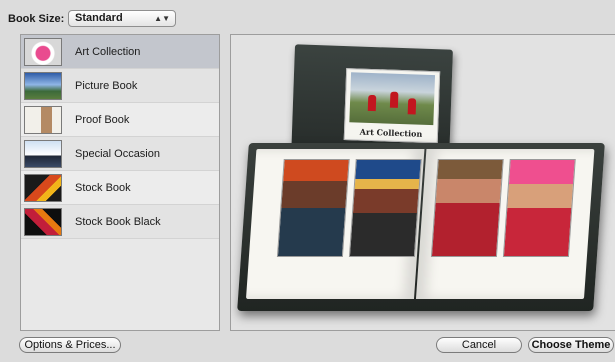  I want to click on theme-item-proof-book: Proof Book, so click(120, 120).